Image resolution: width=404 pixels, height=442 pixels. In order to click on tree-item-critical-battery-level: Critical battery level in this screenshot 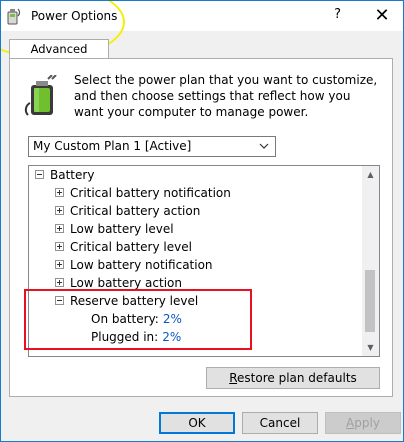, I will do `click(123, 247)`.